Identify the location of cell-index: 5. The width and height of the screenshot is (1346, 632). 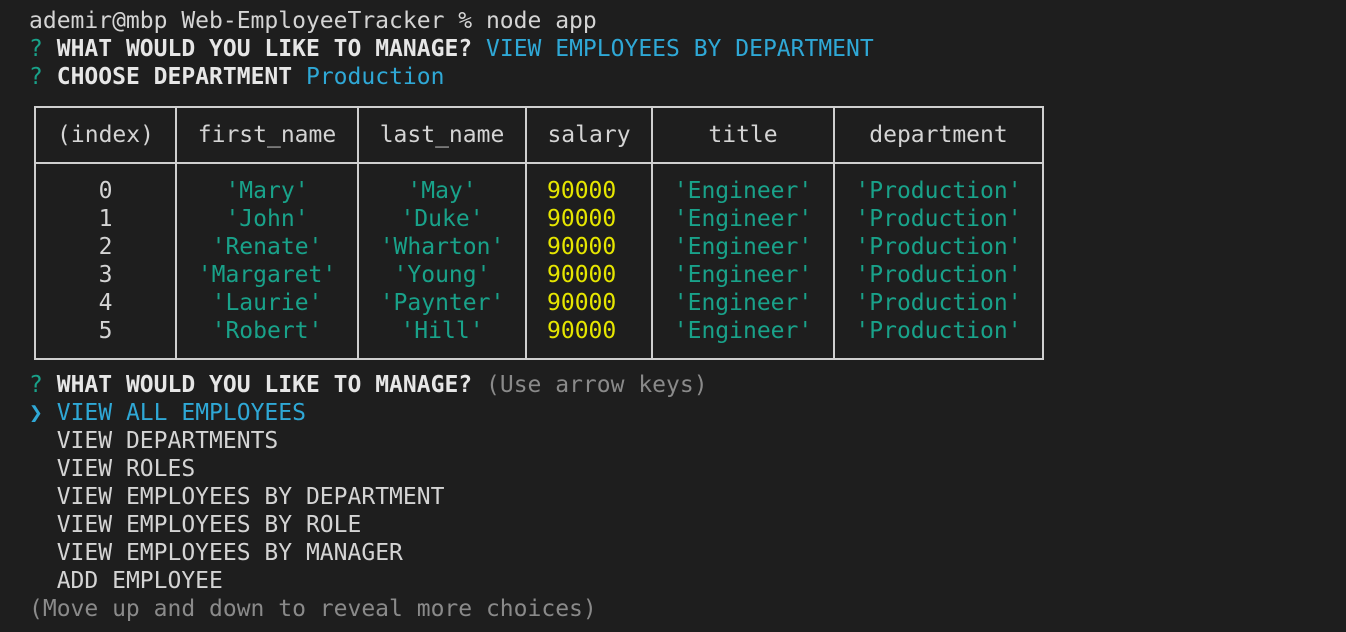
(105, 331).